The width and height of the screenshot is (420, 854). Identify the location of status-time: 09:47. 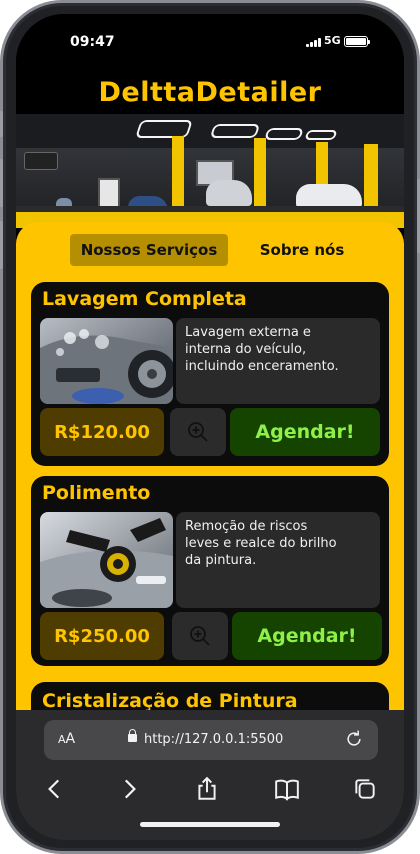
(92, 42).